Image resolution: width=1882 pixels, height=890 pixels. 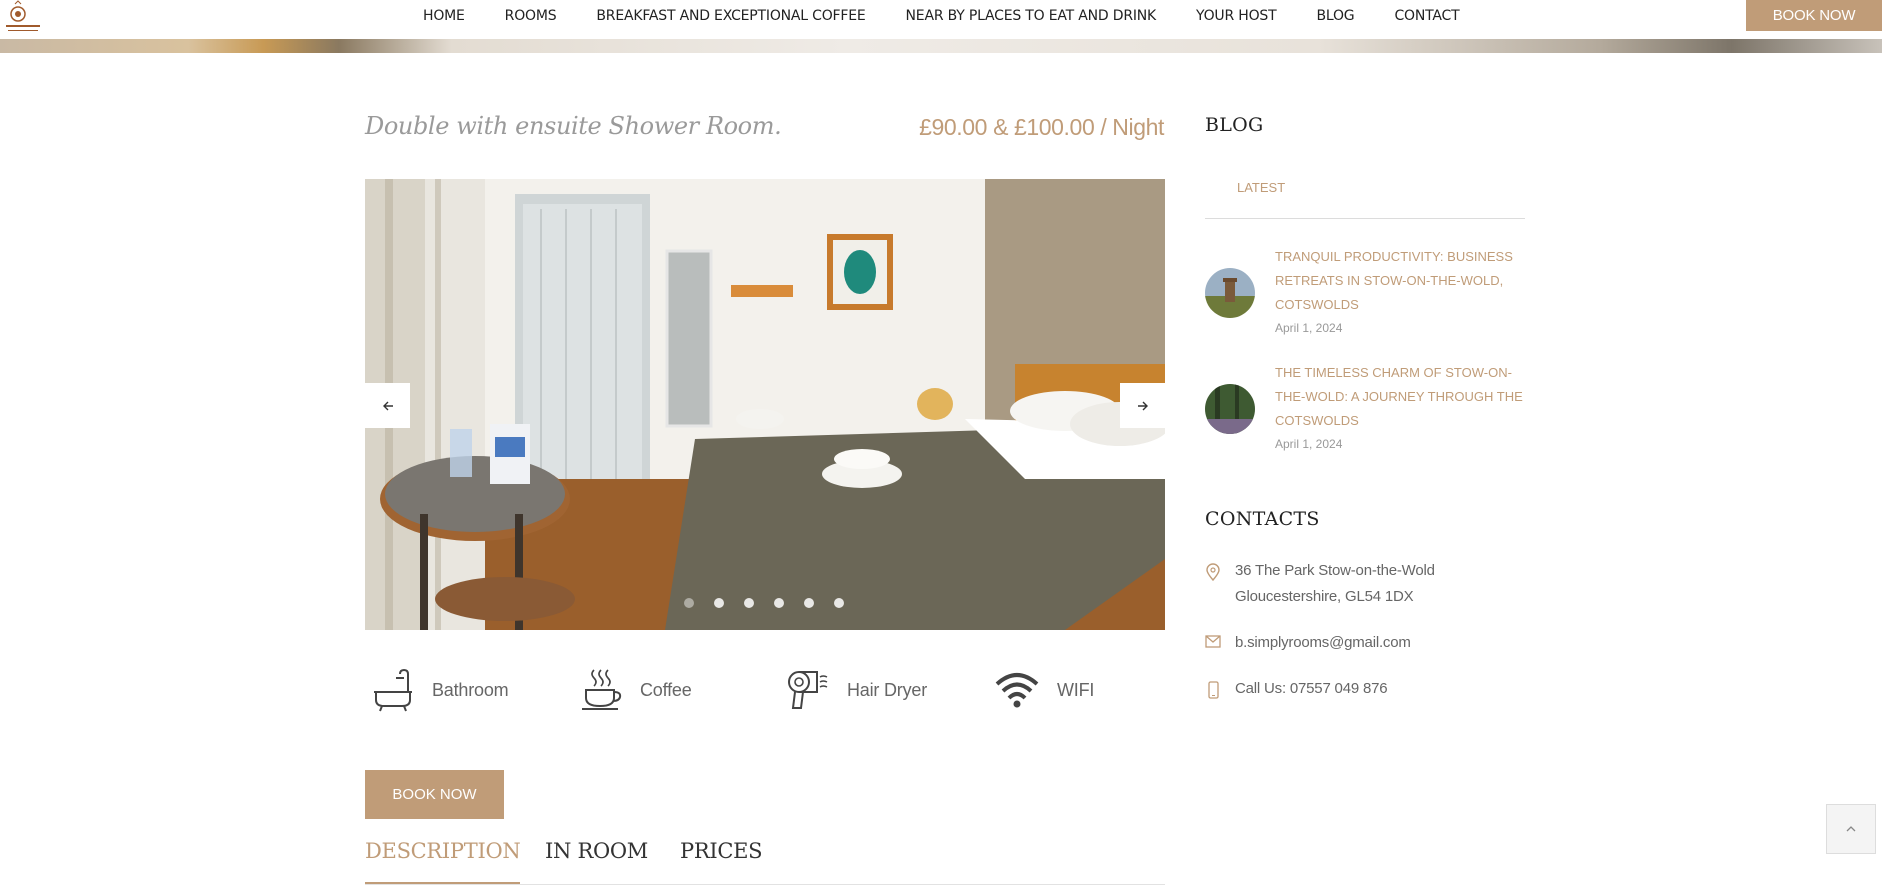 What do you see at coordinates (1814, 15) in the screenshot?
I see `header-book-now-button: BOOK NOW` at bounding box center [1814, 15].